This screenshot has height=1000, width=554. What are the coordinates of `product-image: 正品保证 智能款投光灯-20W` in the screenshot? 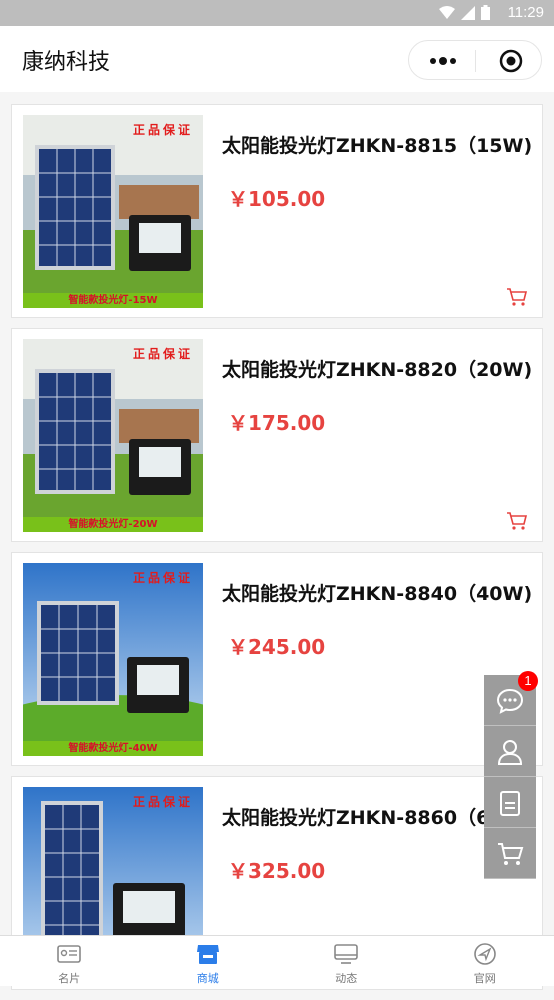 It's located at (113, 435).